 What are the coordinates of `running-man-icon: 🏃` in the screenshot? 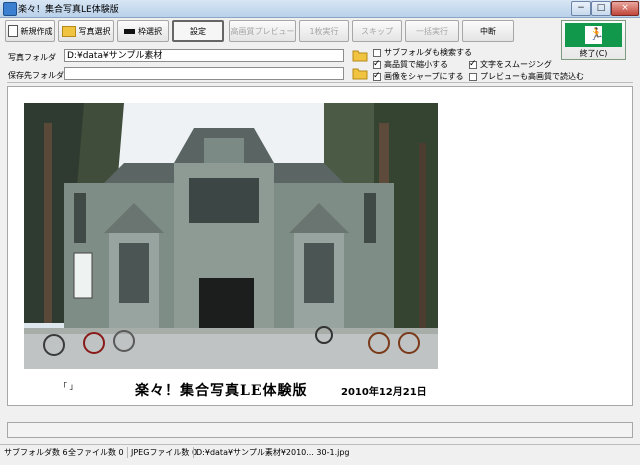 It's located at (596, 34).